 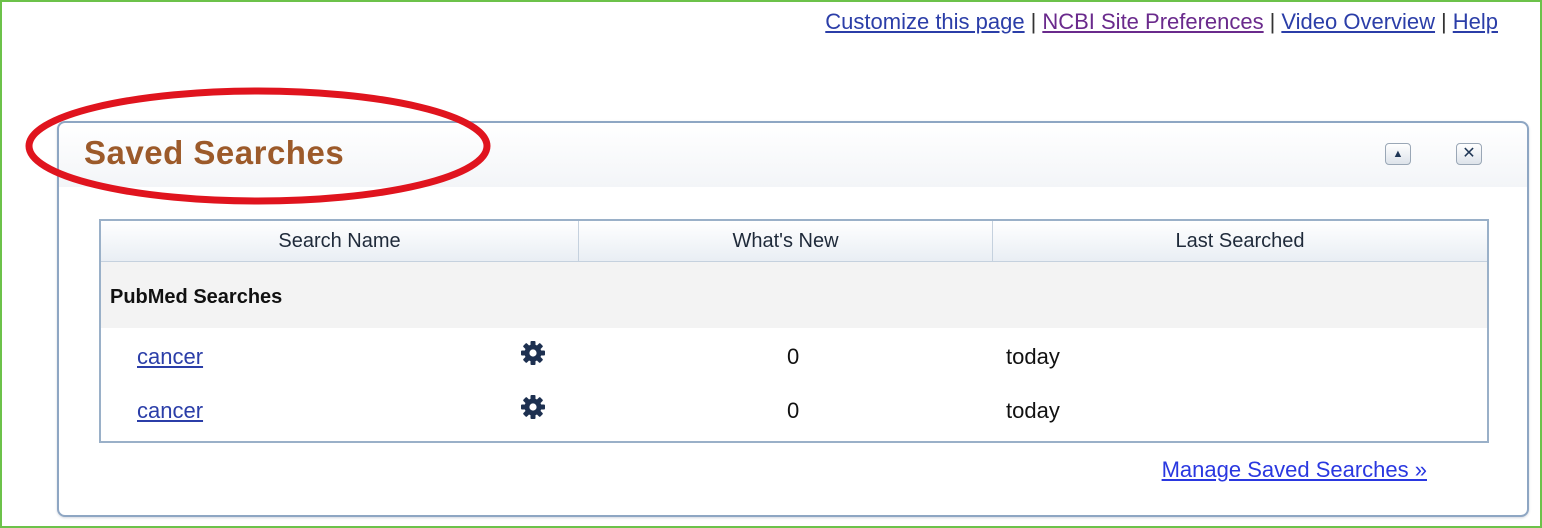 I want to click on triangle-up-icon: ▲, so click(x=1398, y=153).